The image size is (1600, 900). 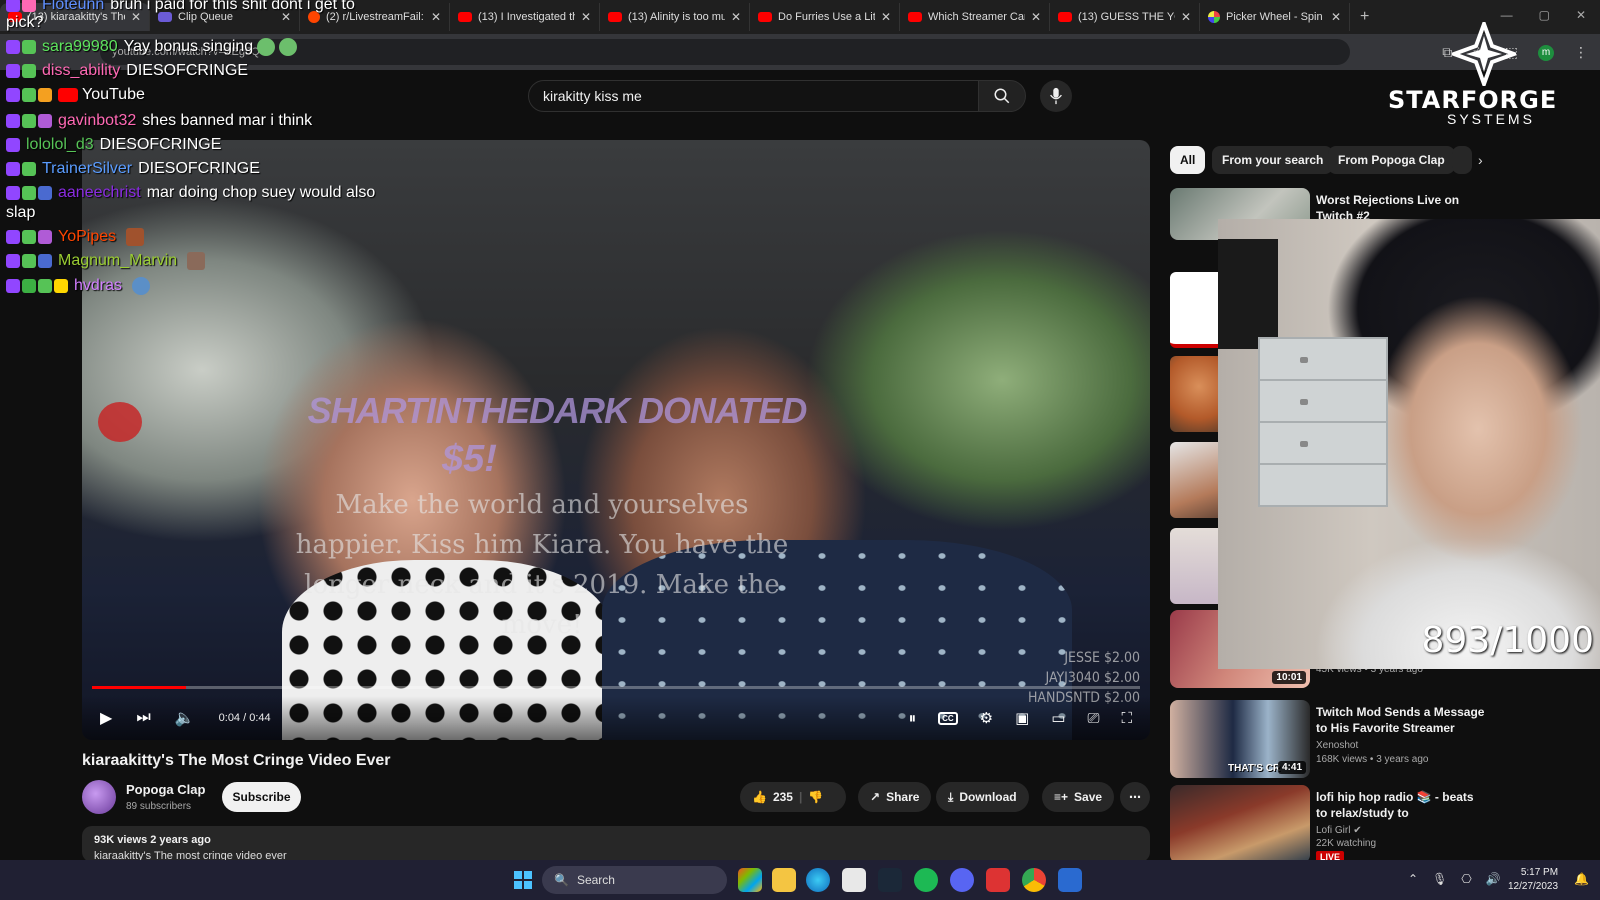 What do you see at coordinates (1078, 797) in the screenshot?
I see `save-button: ≡+ Save` at bounding box center [1078, 797].